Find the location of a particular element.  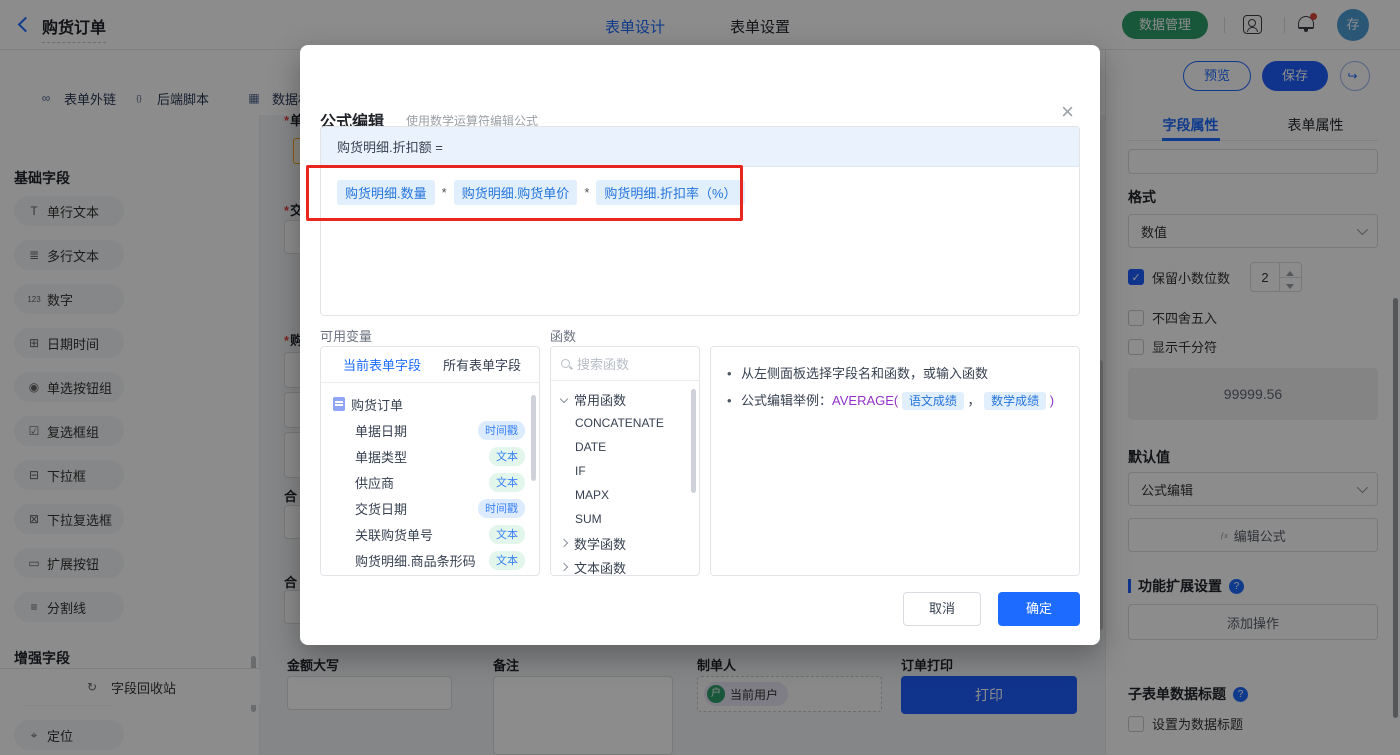

cancel-button: 取消 is located at coordinates (942, 609).